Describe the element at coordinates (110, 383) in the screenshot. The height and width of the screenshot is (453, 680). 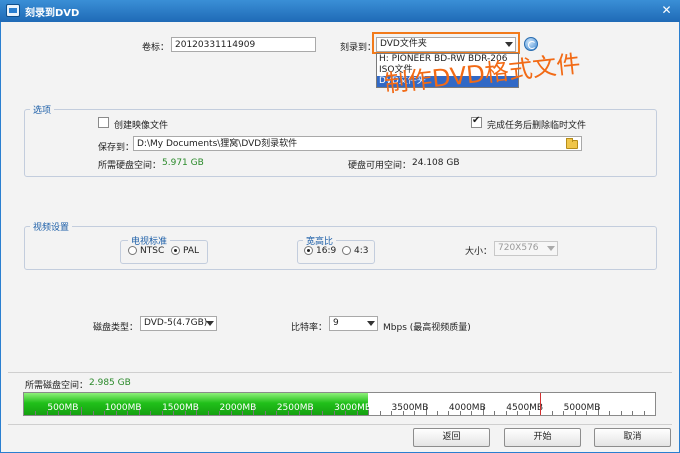
I see `disc-space-value: 2.985 GB` at that location.